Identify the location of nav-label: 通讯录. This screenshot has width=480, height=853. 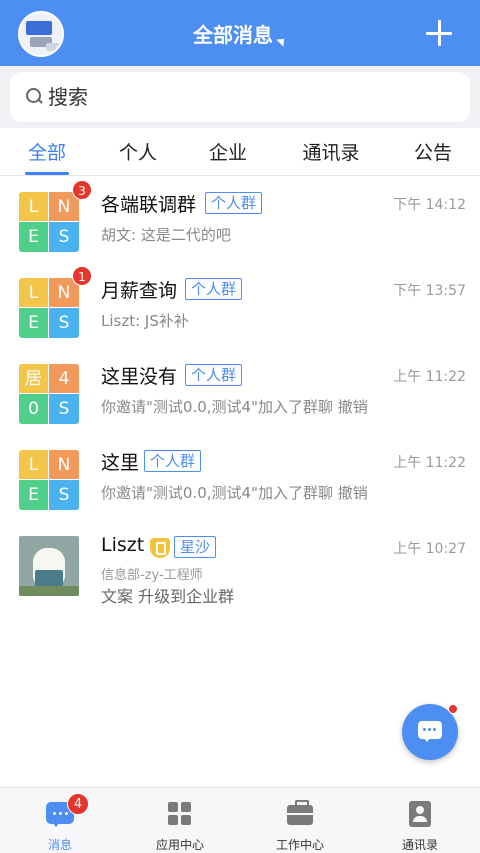
(419, 845).